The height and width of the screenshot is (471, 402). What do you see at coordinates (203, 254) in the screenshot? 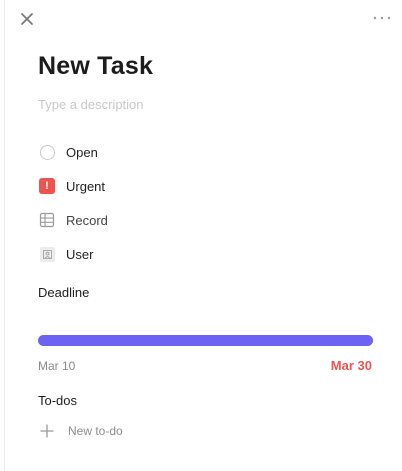
I see `user-property: User` at bounding box center [203, 254].